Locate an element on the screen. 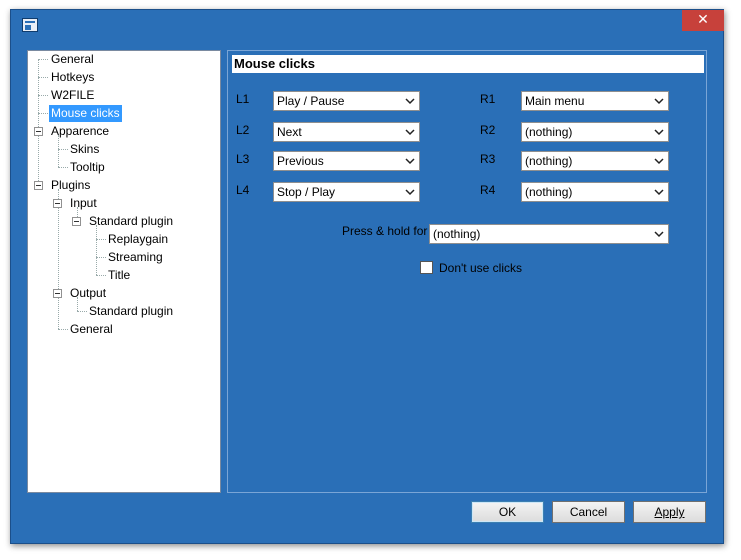  cancel-button: Cancel is located at coordinates (588, 512).